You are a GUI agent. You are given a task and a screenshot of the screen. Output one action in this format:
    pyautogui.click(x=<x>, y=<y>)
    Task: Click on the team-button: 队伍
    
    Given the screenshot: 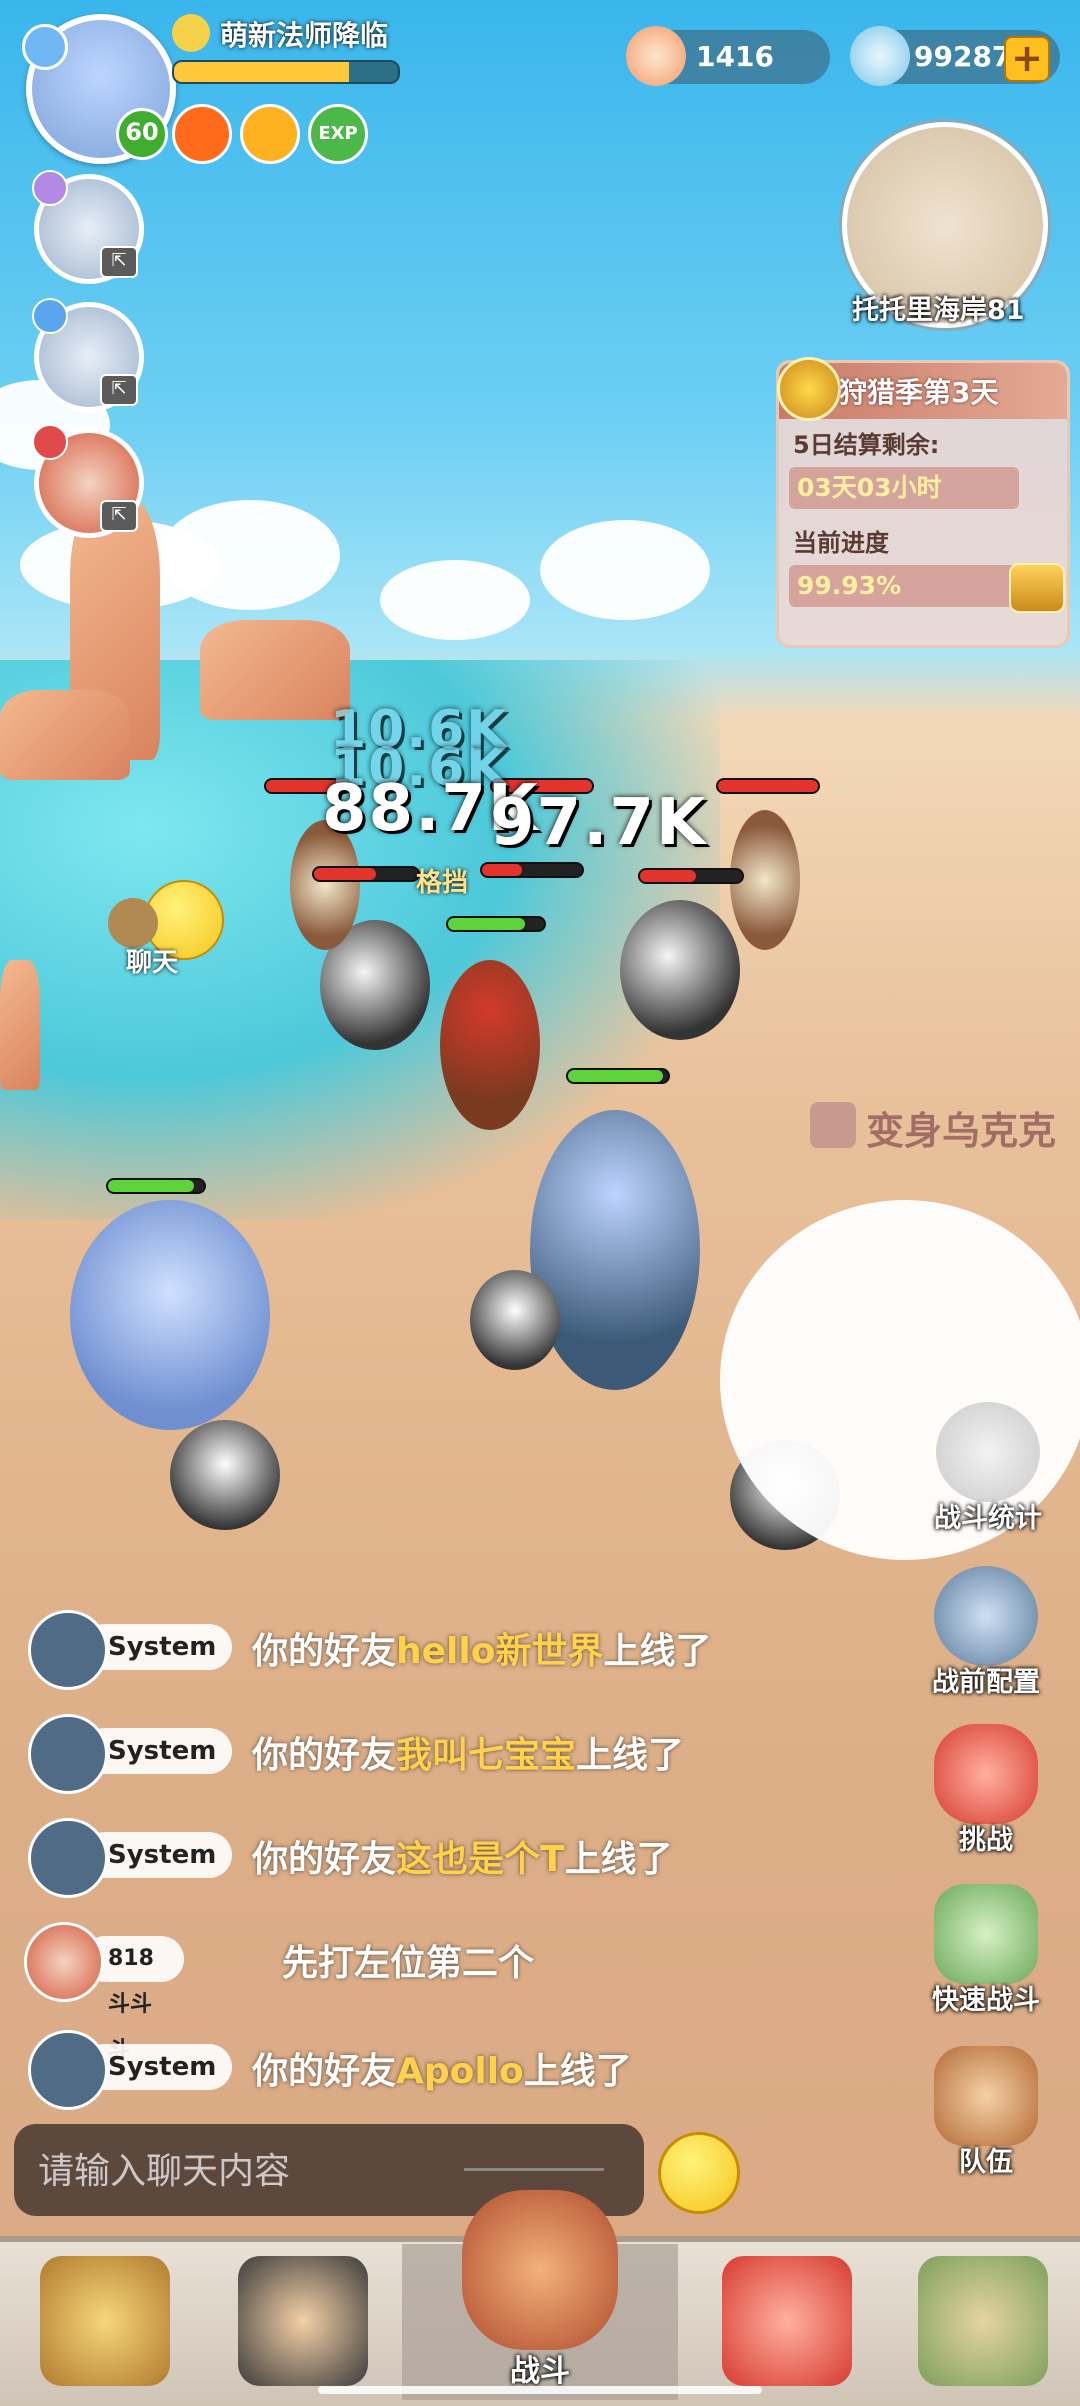 What is the action you would take?
    pyautogui.click(x=986, y=2112)
    